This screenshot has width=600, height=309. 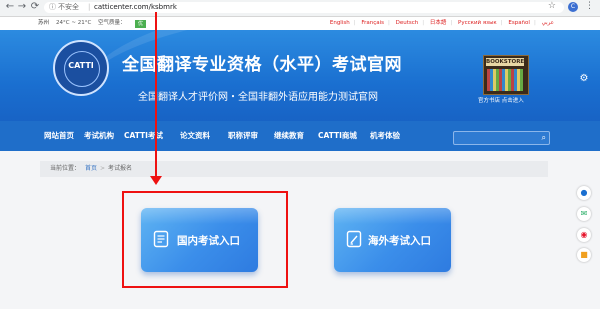 I want to click on lang-japanese: 日本語, so click(x=438, y=23).